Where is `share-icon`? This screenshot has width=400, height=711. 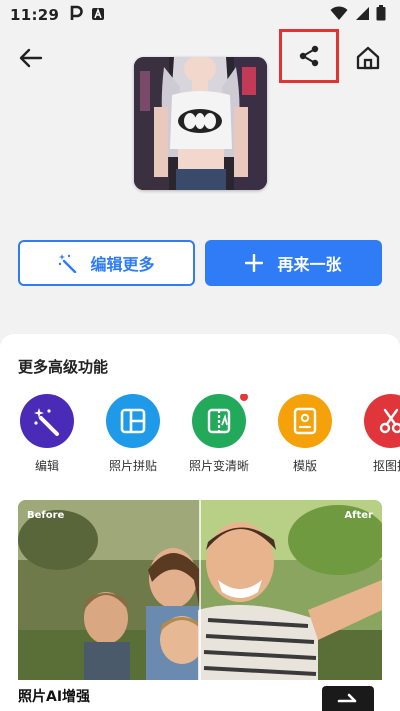 share-icon is located at coordinates (309, 56).